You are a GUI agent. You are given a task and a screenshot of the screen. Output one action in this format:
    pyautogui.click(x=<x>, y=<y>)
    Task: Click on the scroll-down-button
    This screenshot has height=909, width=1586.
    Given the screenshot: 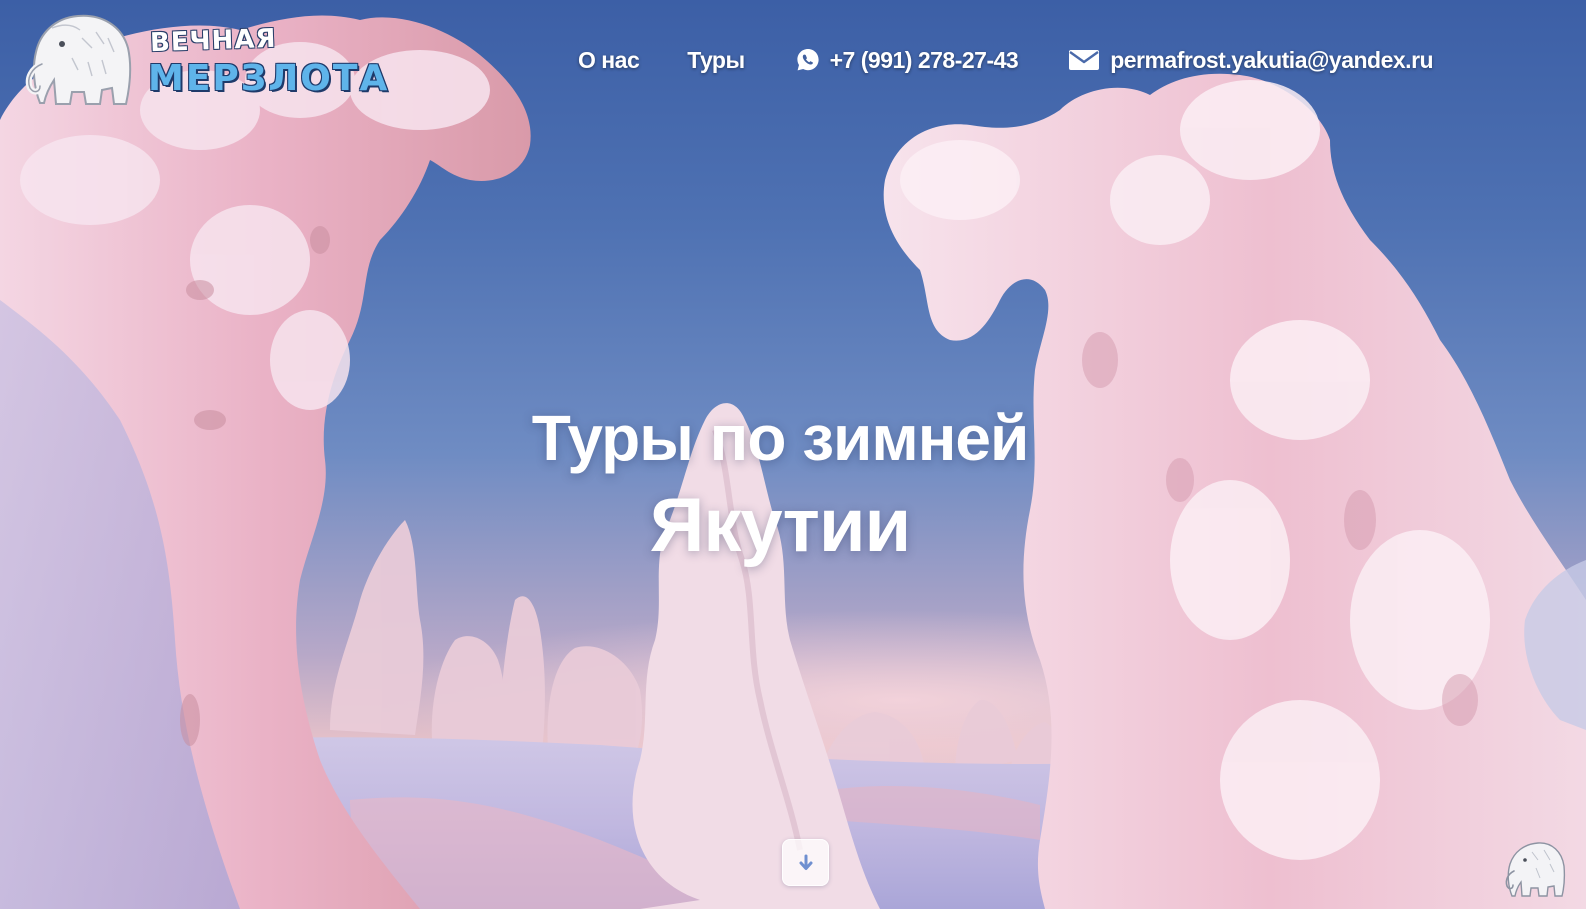 What is the action you would take?
    pyautogui.click(x=805, y=862)
    